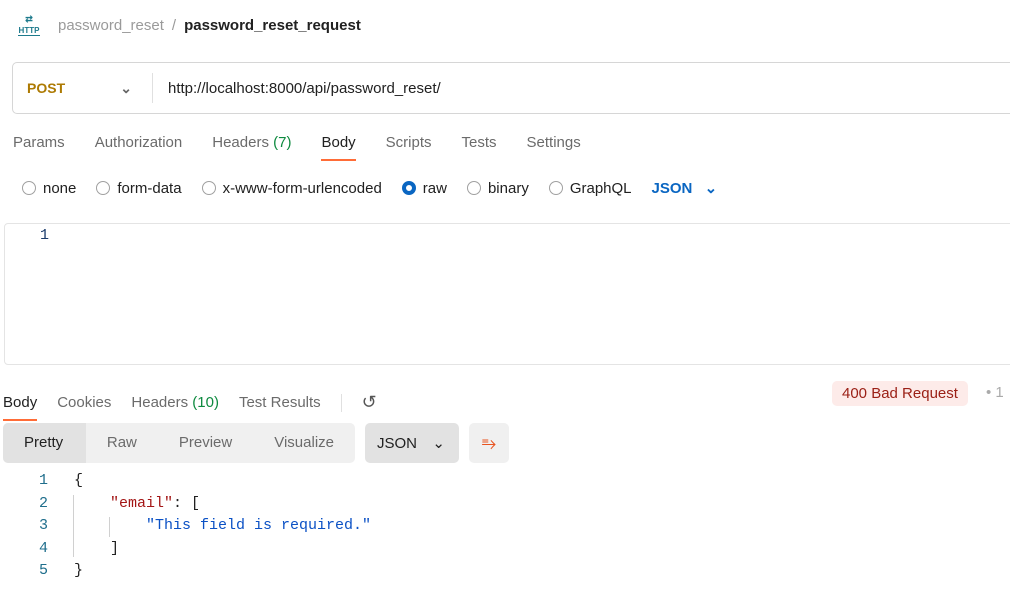 The image size is (1010, 594). I want to click on radio-graphql: GraphQL, so click(590, 188).